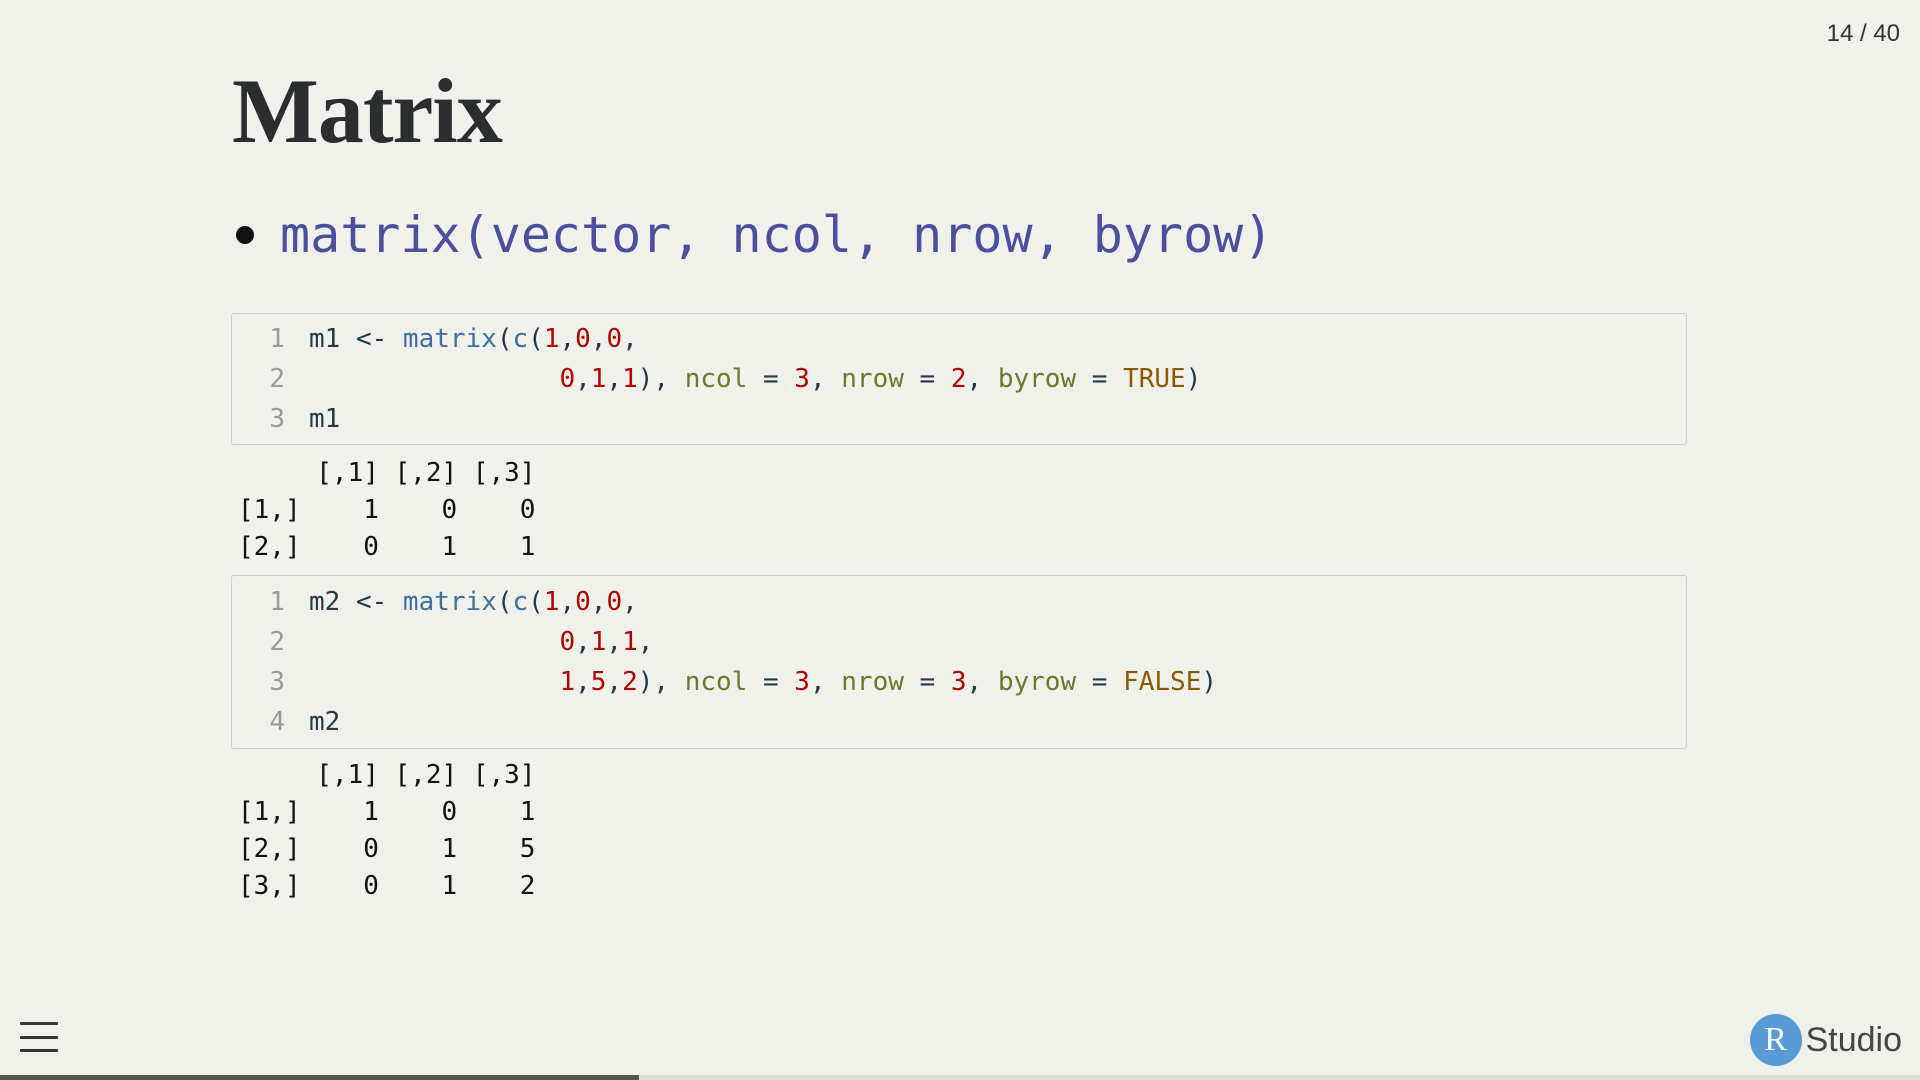 This screenshot has height=1080, width=1920. Describe the element at coordinates (367, 111) in the screenshot. I see `slide-title: Matrix` at that location.